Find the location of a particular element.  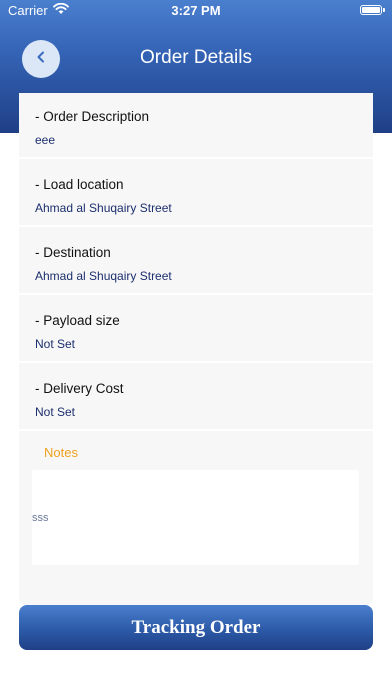

battery-icon is located at coordinates (372, 10).